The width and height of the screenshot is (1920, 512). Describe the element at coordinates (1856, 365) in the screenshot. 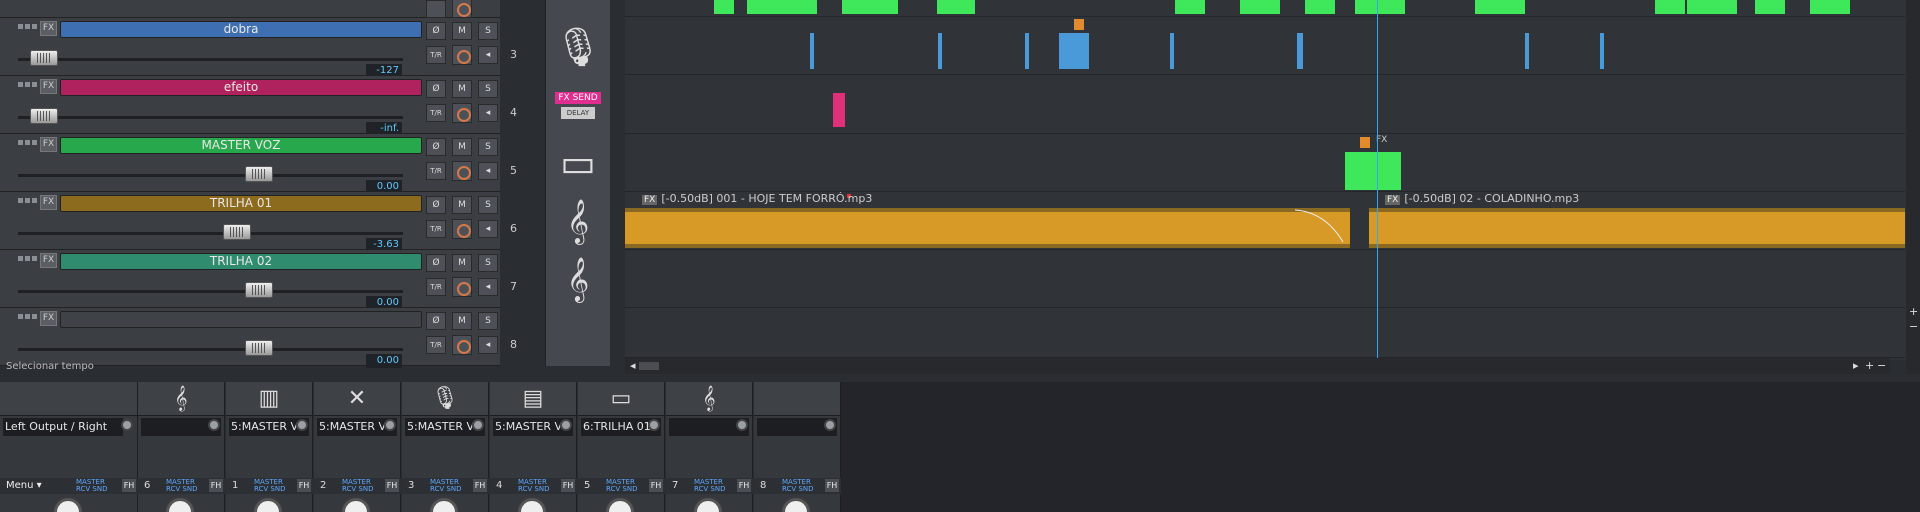

I see `scroll-right-icon: ▸` at that location.